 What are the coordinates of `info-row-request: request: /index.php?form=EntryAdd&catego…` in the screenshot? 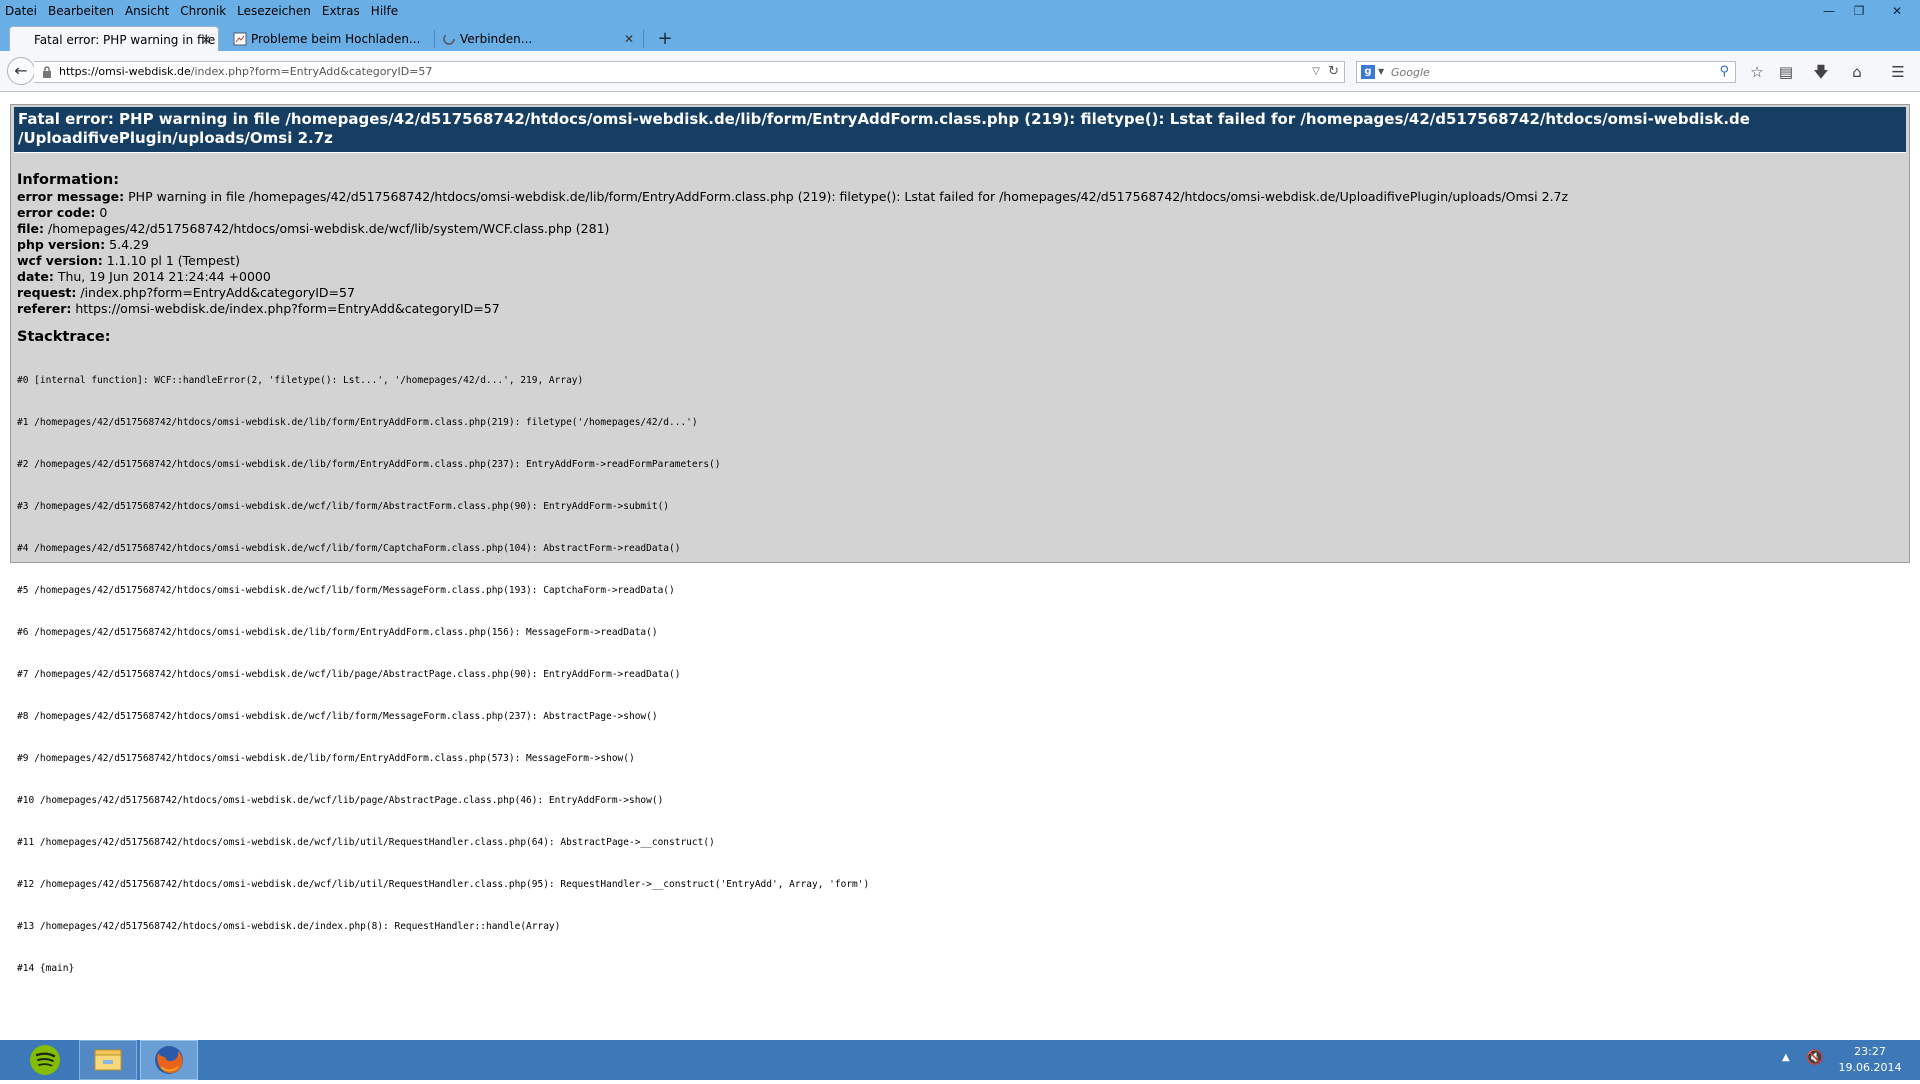 It's located at (957, 293).